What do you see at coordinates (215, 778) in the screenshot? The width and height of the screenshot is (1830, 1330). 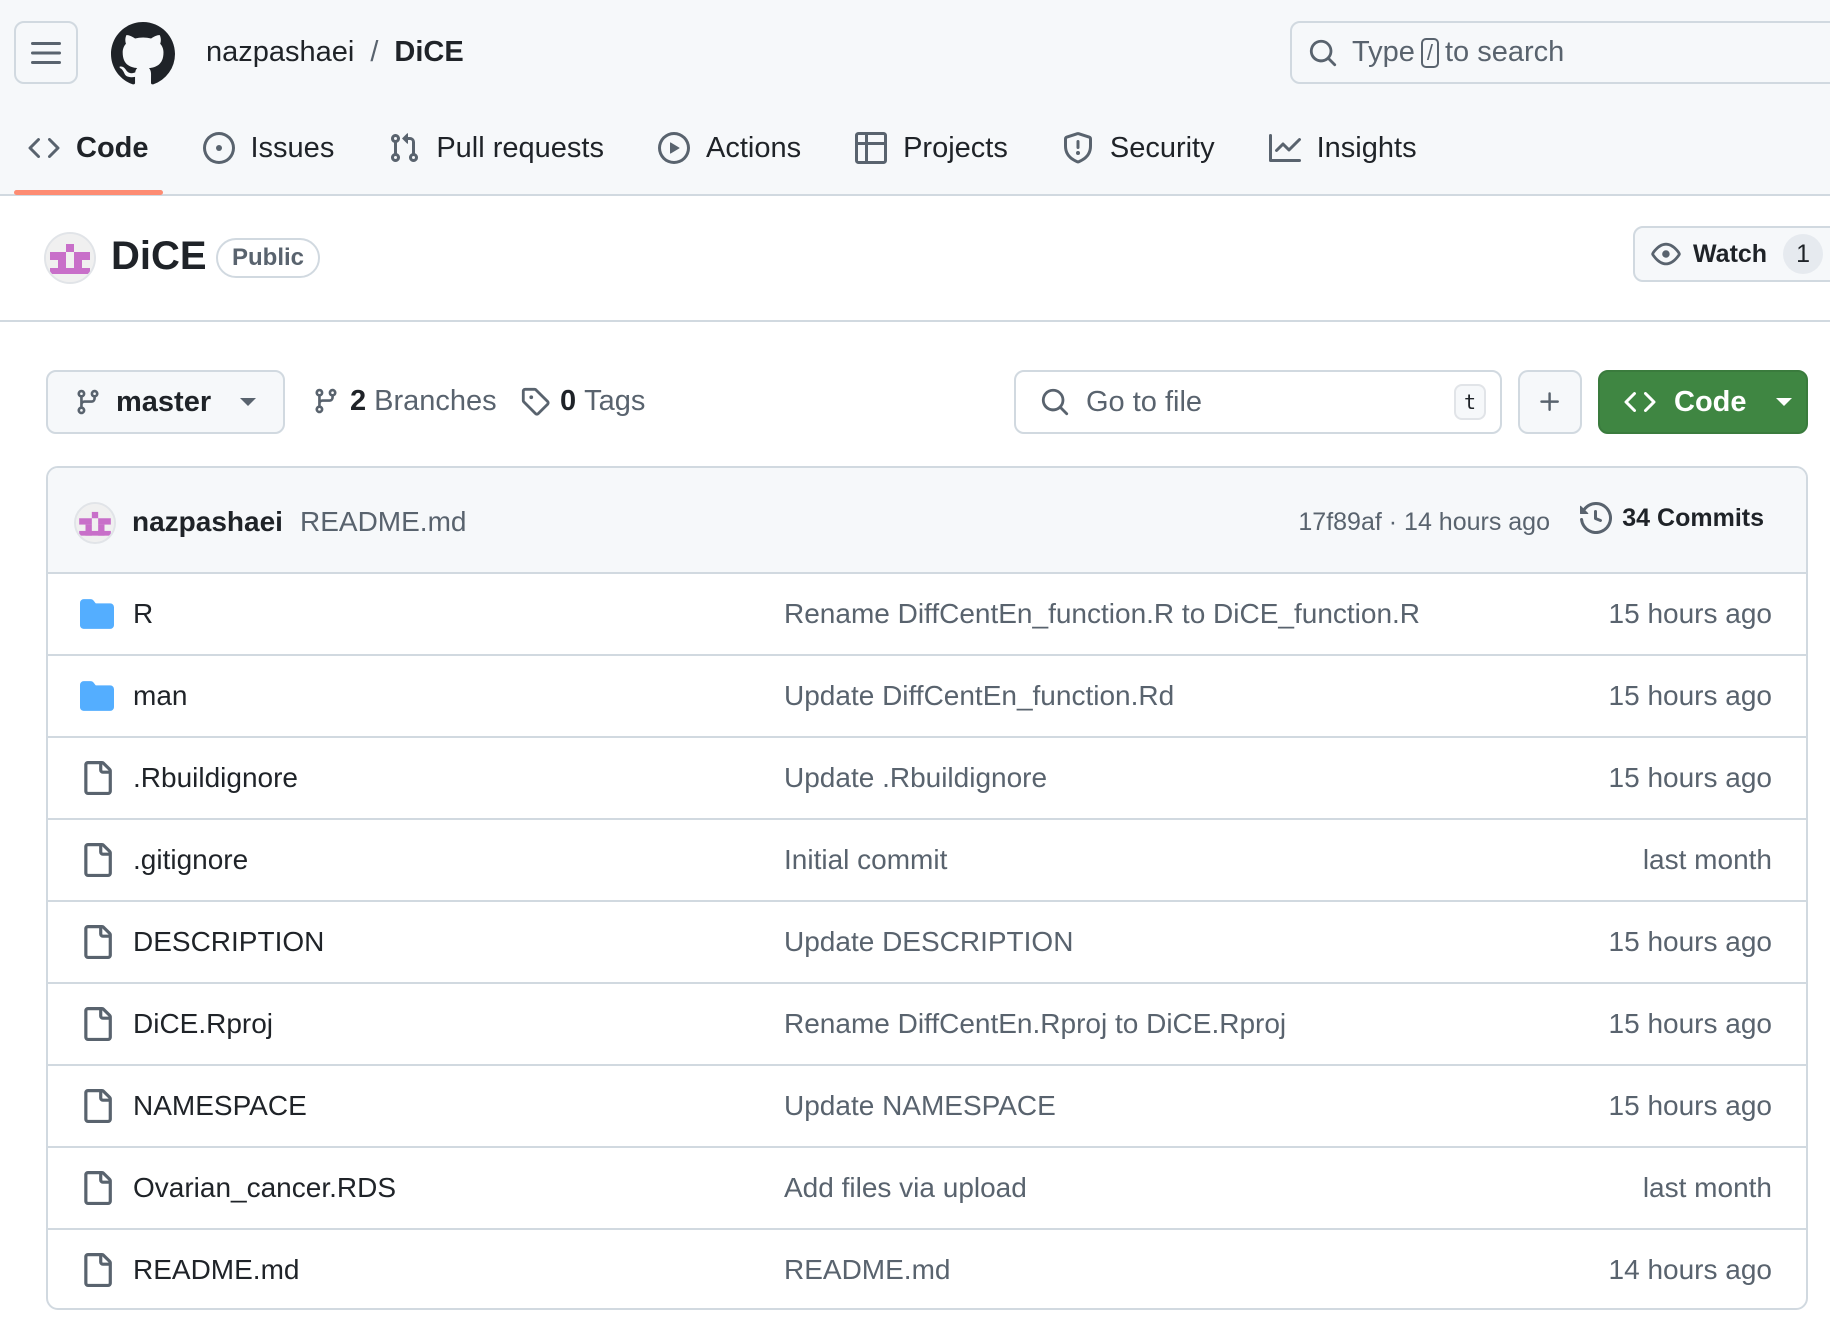 I see `file-name-link: .Rbuildignore` at bounding box center [215, 778].